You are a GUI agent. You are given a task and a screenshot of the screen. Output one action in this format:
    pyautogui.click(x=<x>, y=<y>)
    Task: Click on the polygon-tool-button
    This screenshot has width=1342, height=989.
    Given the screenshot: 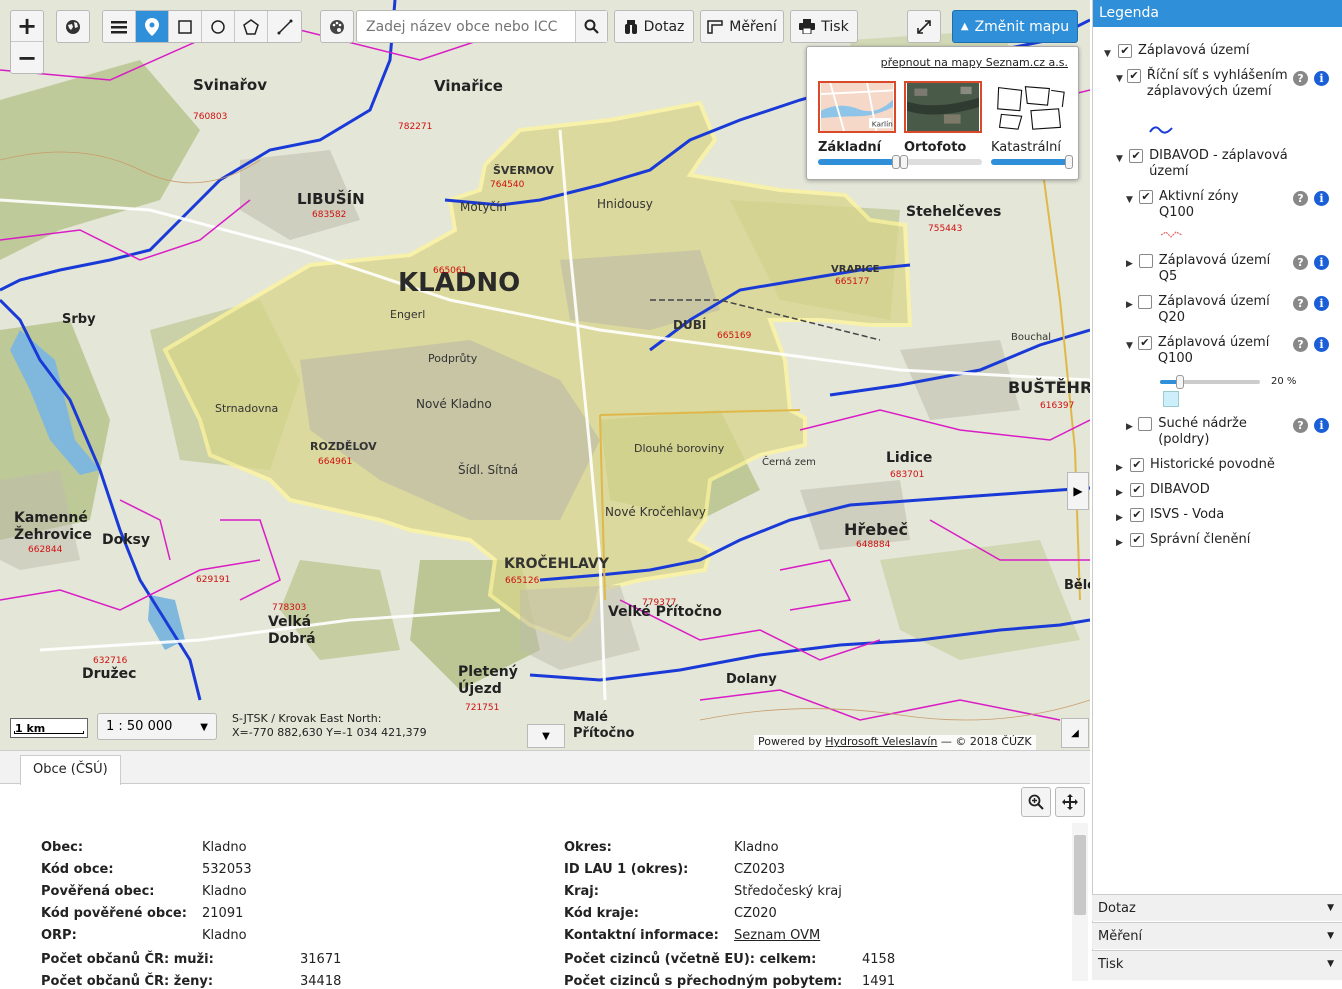 What is the action you would take?
    pyautogui.click(x=251, y=26)
    